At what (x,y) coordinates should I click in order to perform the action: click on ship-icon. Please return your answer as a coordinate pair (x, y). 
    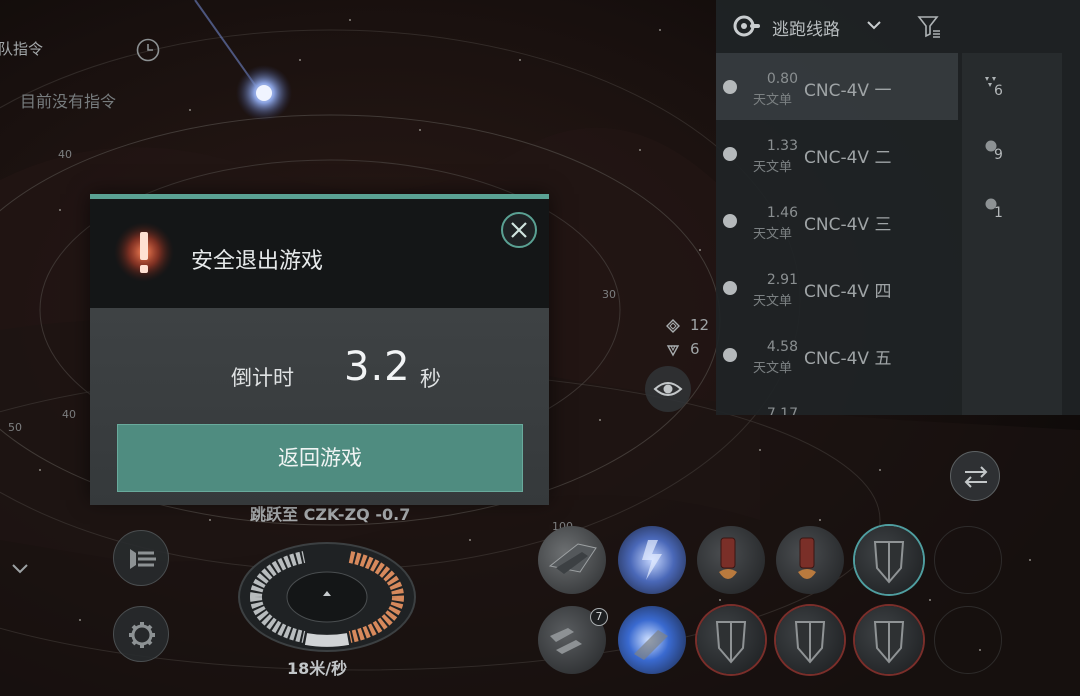
    Looking at the image, I should click on (673, 351).